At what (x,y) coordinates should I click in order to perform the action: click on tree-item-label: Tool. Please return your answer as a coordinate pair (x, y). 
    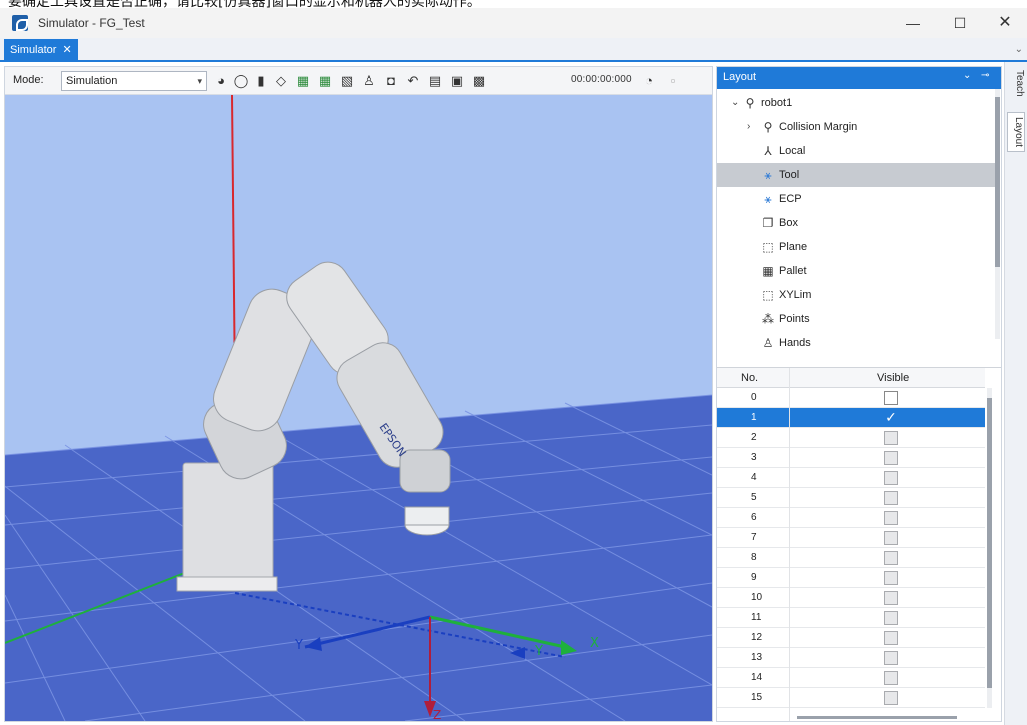
    Looking at the image, I should click on (789, 175).